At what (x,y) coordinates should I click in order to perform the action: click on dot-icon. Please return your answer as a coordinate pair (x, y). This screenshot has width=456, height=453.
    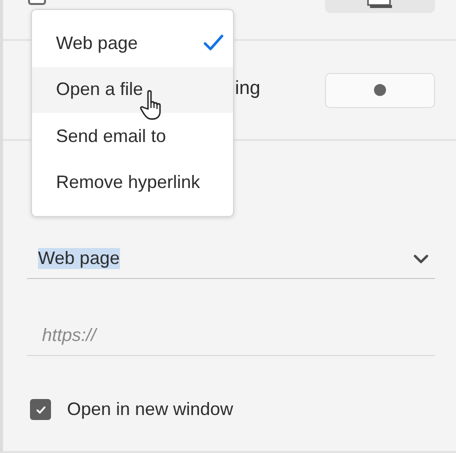
    Looking at the image, I should click on (380, 90).